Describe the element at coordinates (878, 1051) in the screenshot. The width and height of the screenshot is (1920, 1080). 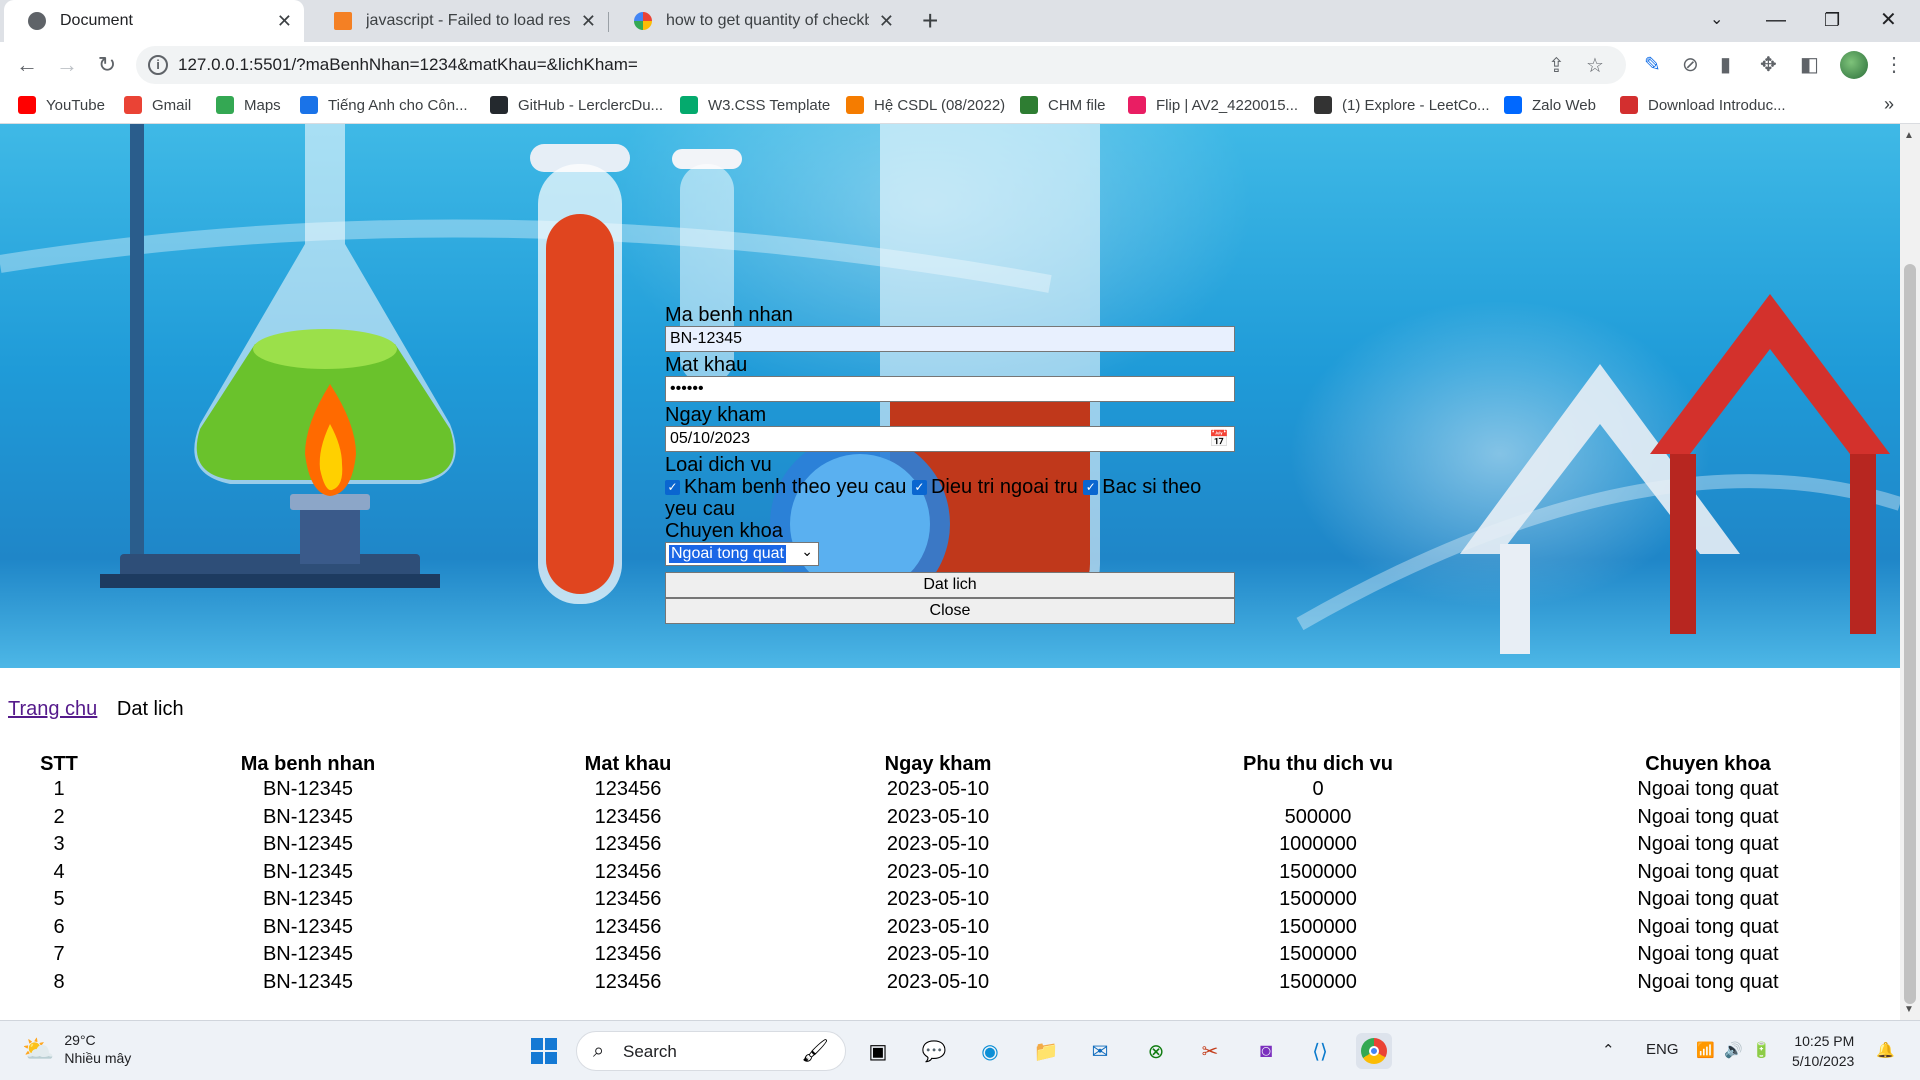
I see `task-view-icon: ▣` at that location.